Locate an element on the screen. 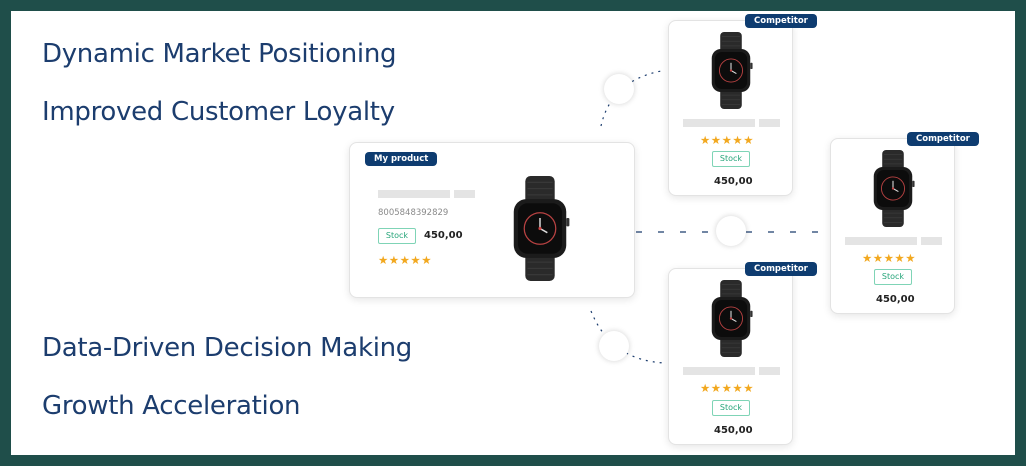 Image resolution: width=1026 pixels, height=466 pixels. my-product-badge: My product is located at coordinates (401, 159).